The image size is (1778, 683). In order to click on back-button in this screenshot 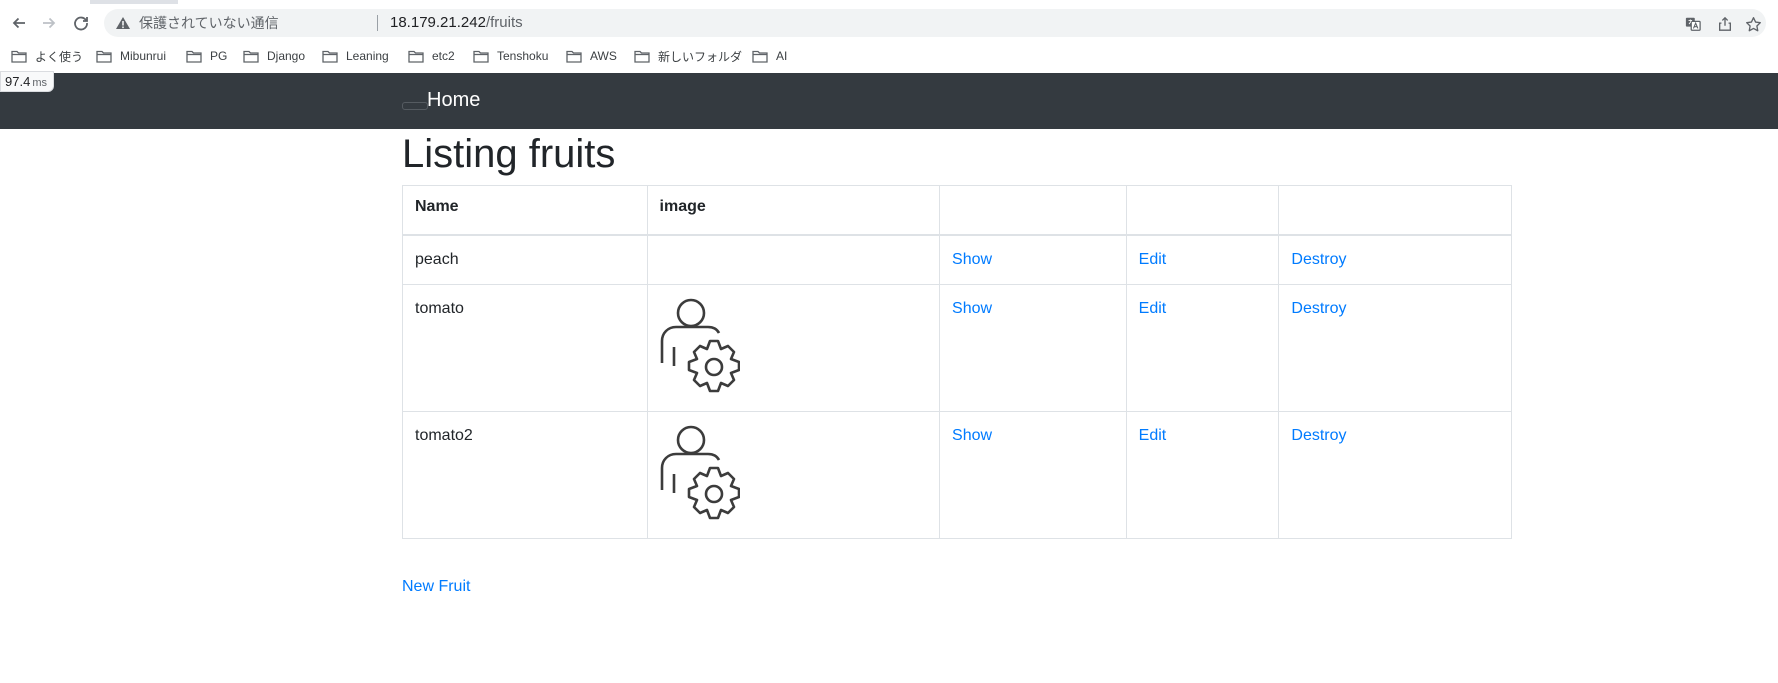, I will do `click(19, 23)`.